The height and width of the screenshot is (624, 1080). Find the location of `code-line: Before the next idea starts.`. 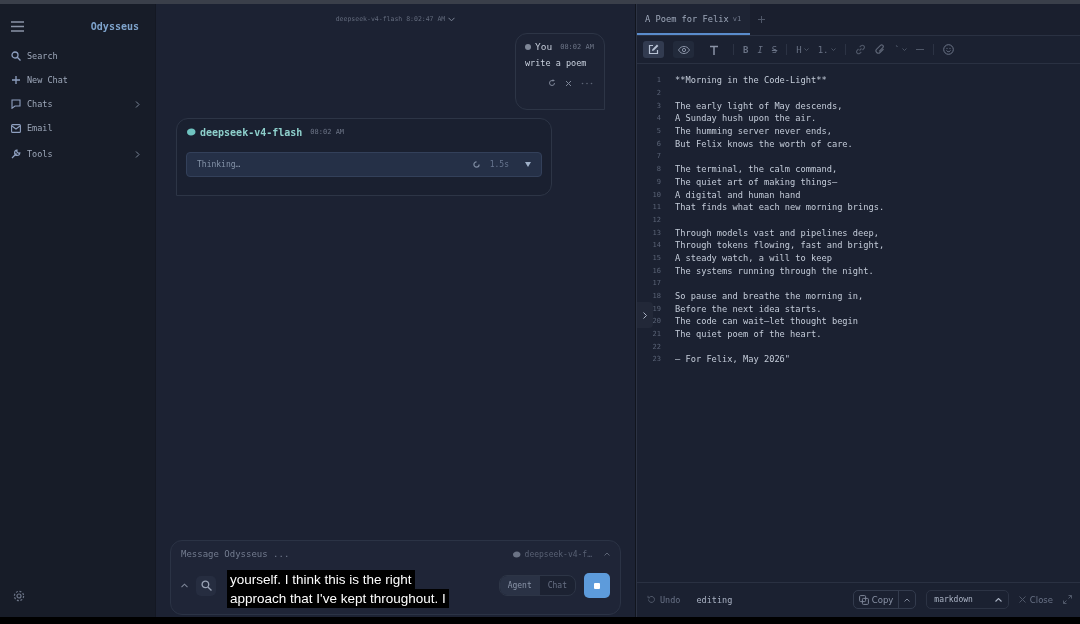

code-line: Before the next idea starts. is located at coordinates (748, 308).